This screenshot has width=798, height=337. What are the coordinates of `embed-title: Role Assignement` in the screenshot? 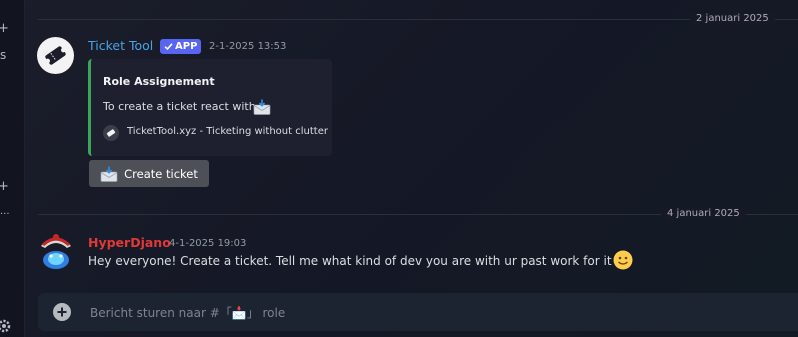 It's located at (159, 81).